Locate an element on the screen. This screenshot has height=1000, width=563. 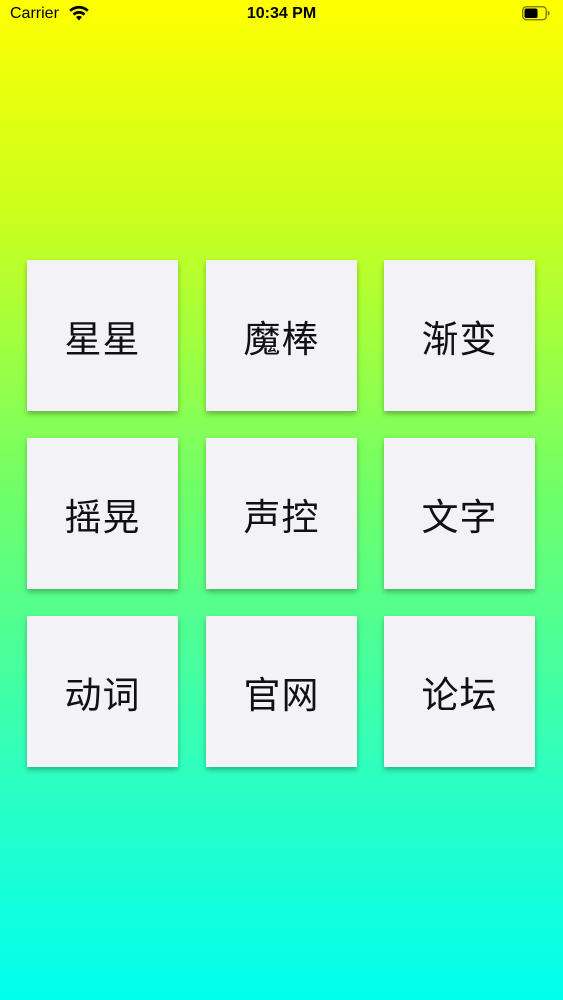
menu-tile-shake: 摇晃 is located at coordinates (102, 513).